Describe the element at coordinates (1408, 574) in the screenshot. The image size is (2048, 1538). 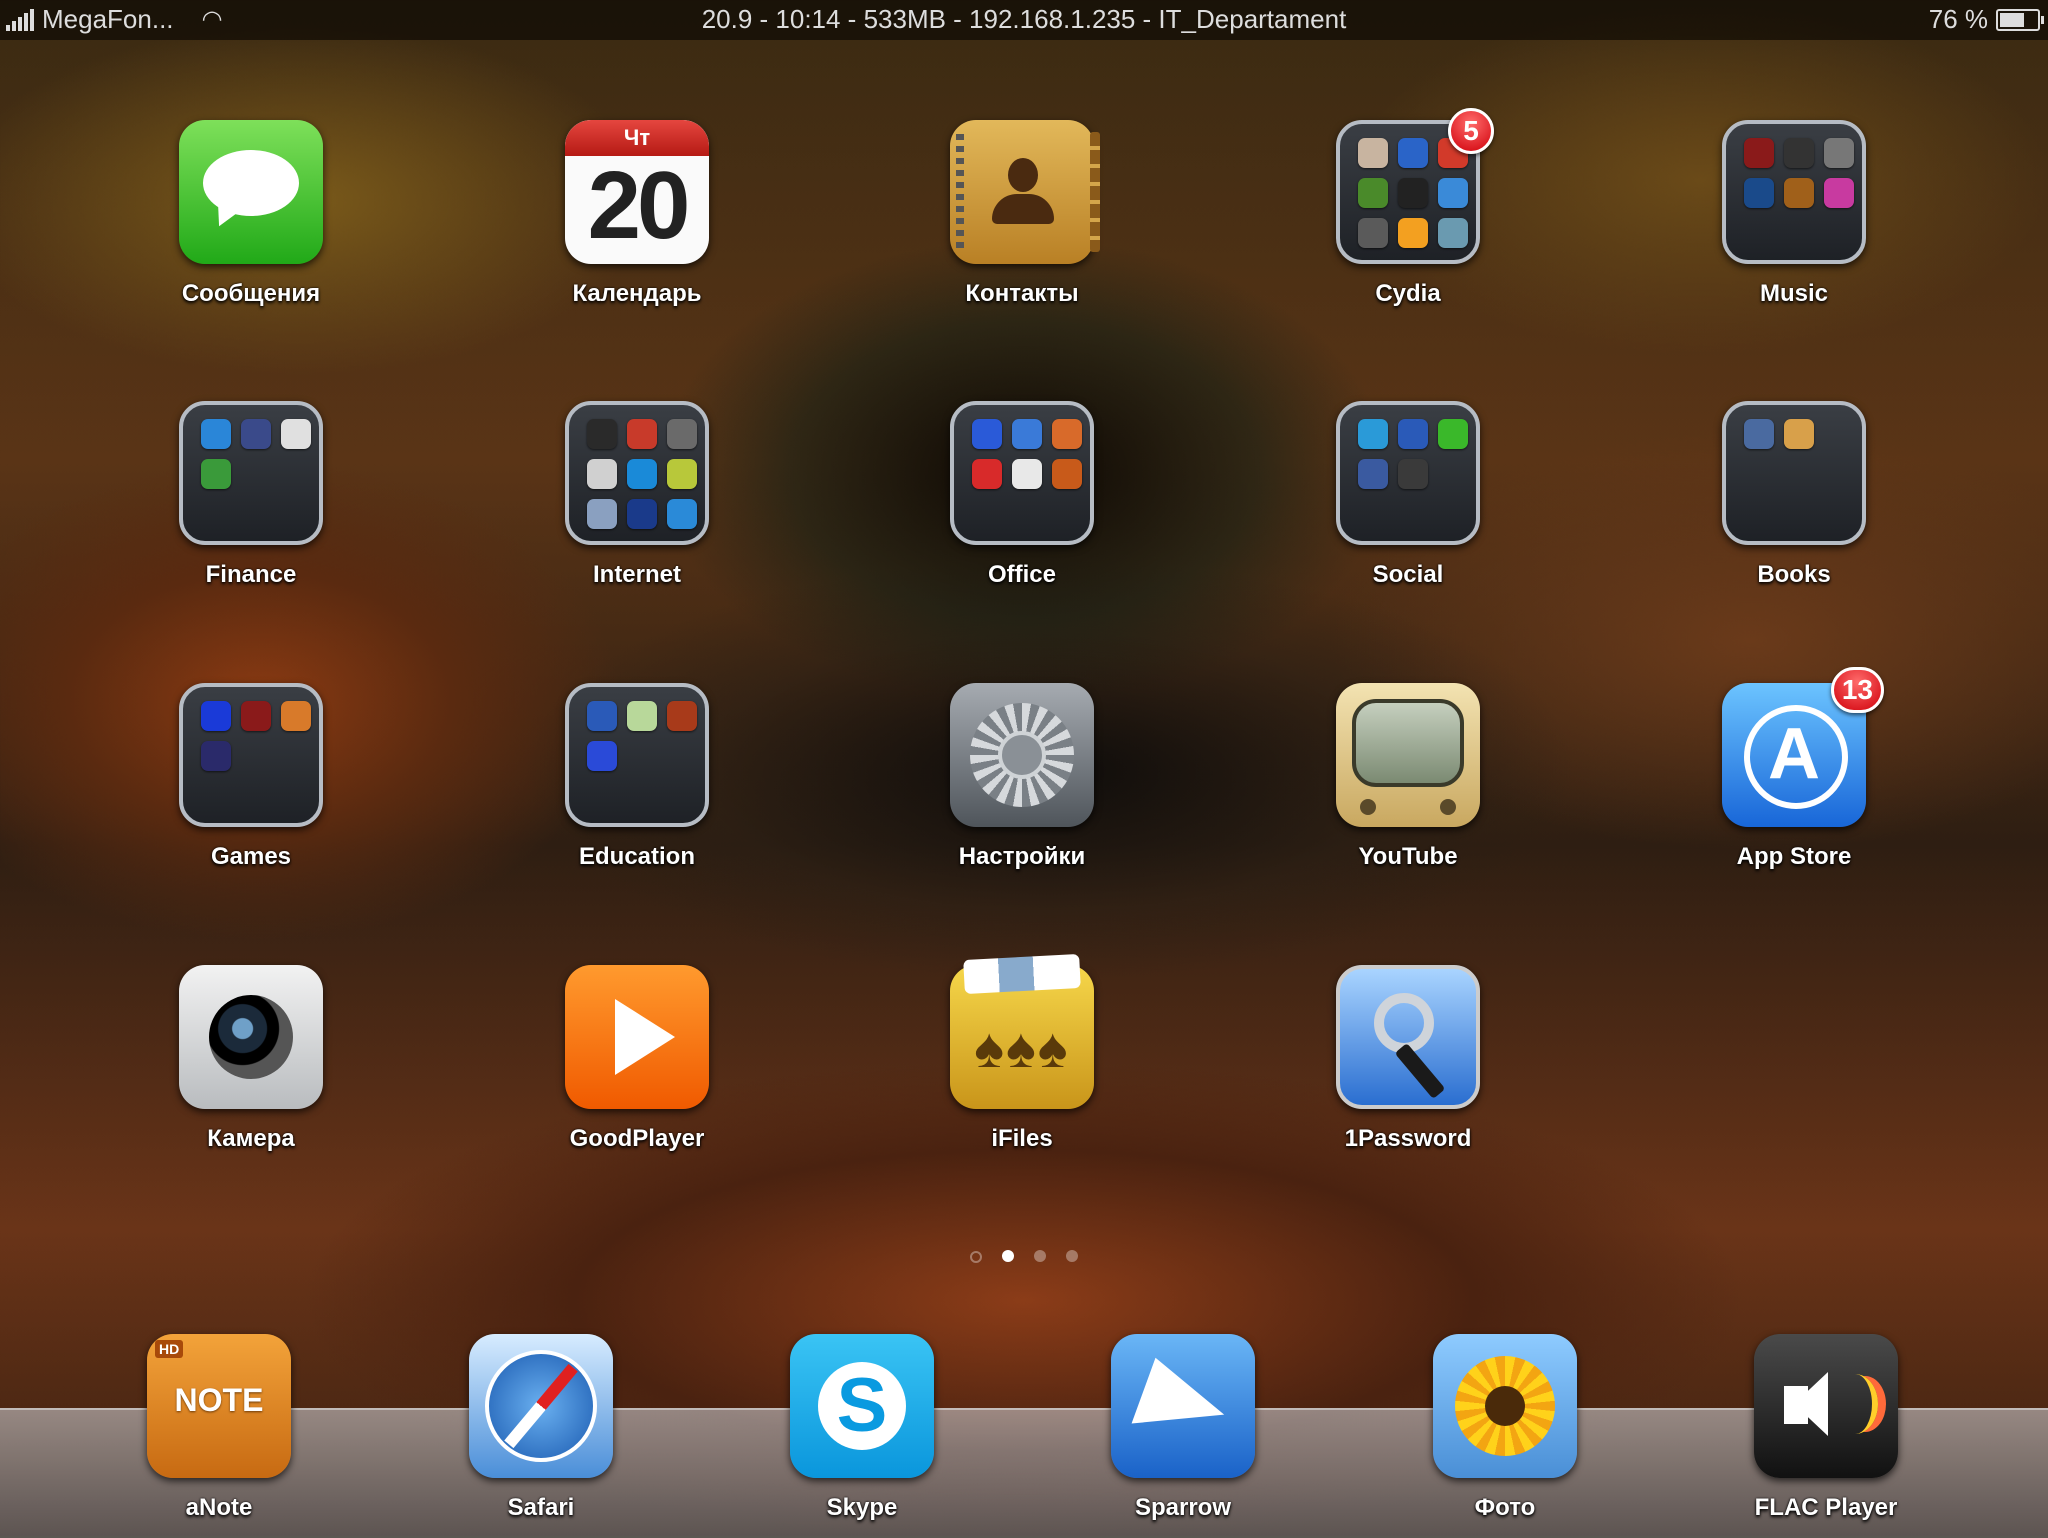
I see `app-label: Social` at that location.